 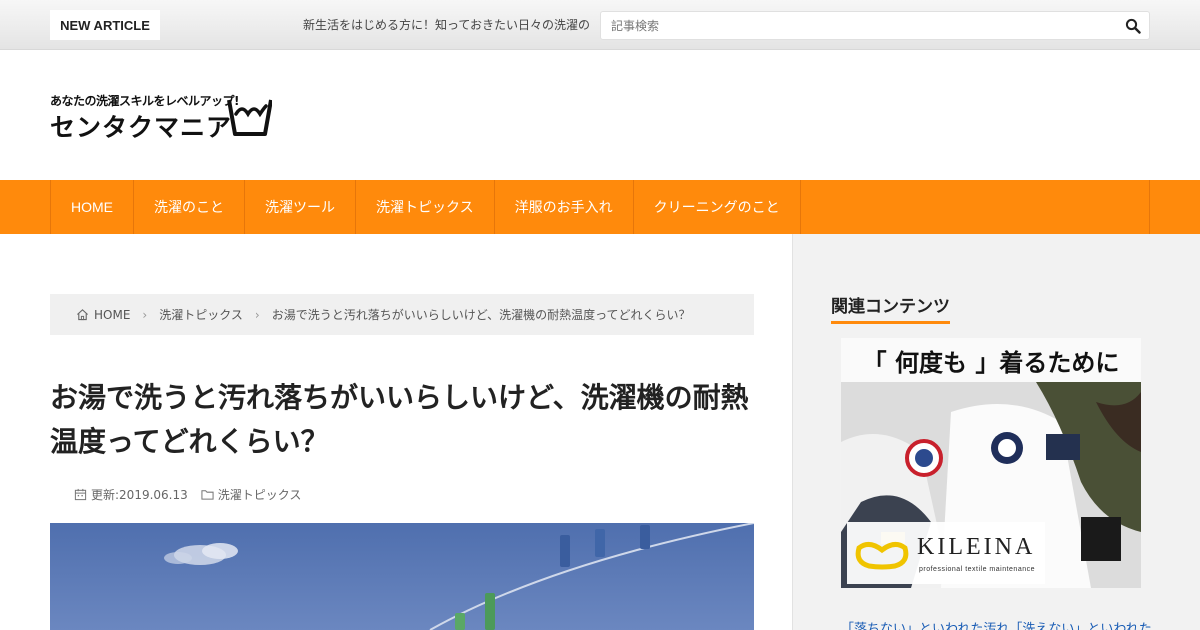 I want to click on top-bar: NEW ARTICLE 新生活をはじめる方に！知っておきたい日々の洗濯の, so click(x=600, y=25).